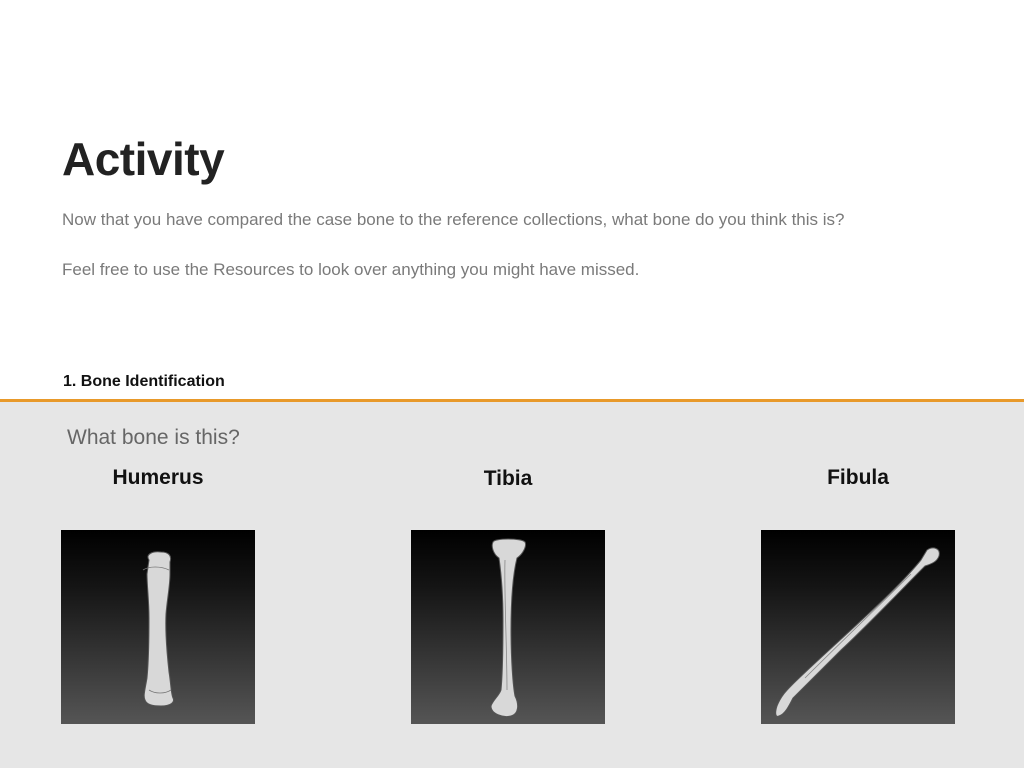  What do you see at coordinates (143, 159) in the screenshot?
I see `page-title: Activity` at bounding box center [143, 159].